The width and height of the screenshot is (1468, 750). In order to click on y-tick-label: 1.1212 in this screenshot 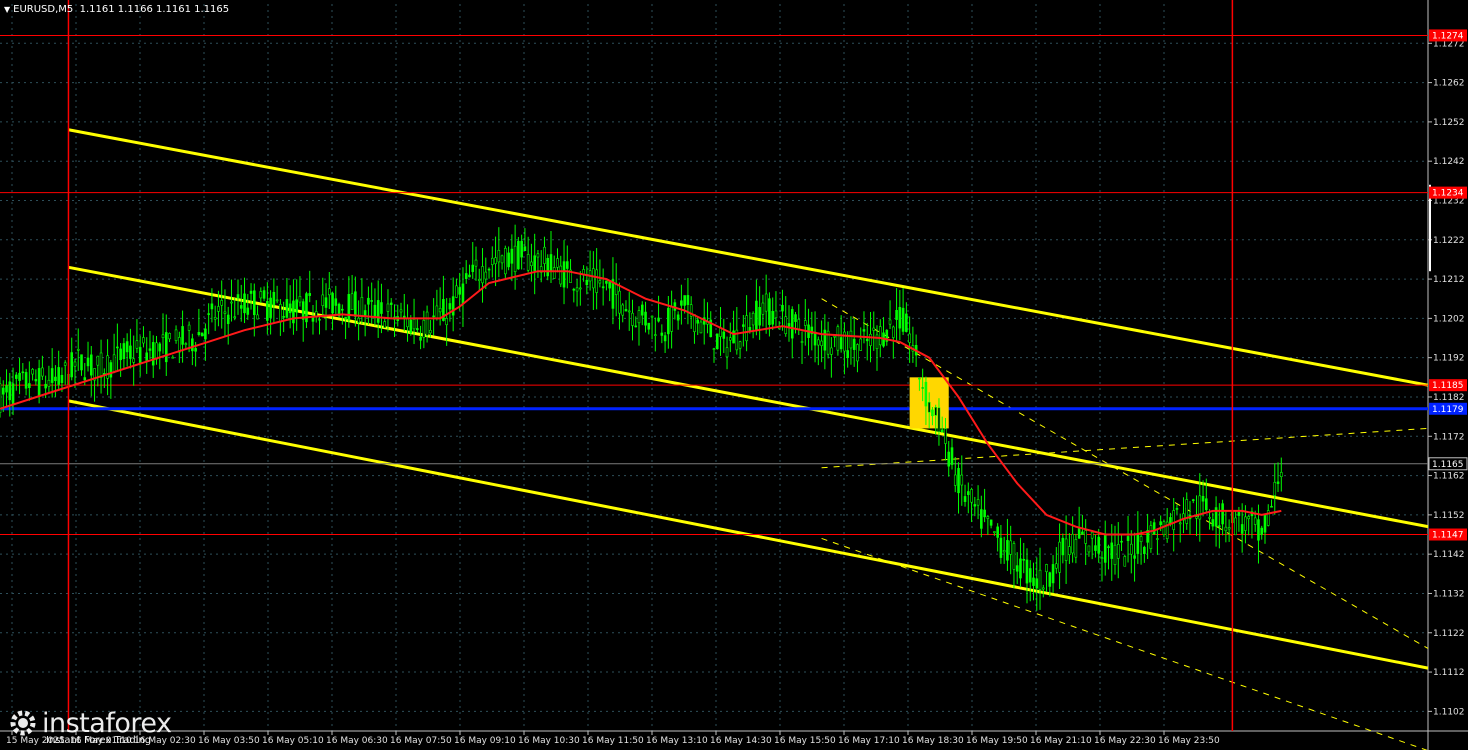, I will do `click(1449, 280)`.